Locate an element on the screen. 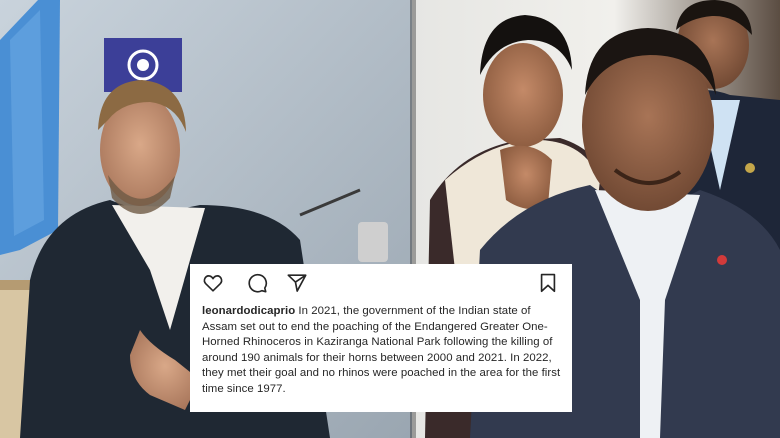 The image size is (780, 438). bookmark-icon is located at coordinates (548, 283).